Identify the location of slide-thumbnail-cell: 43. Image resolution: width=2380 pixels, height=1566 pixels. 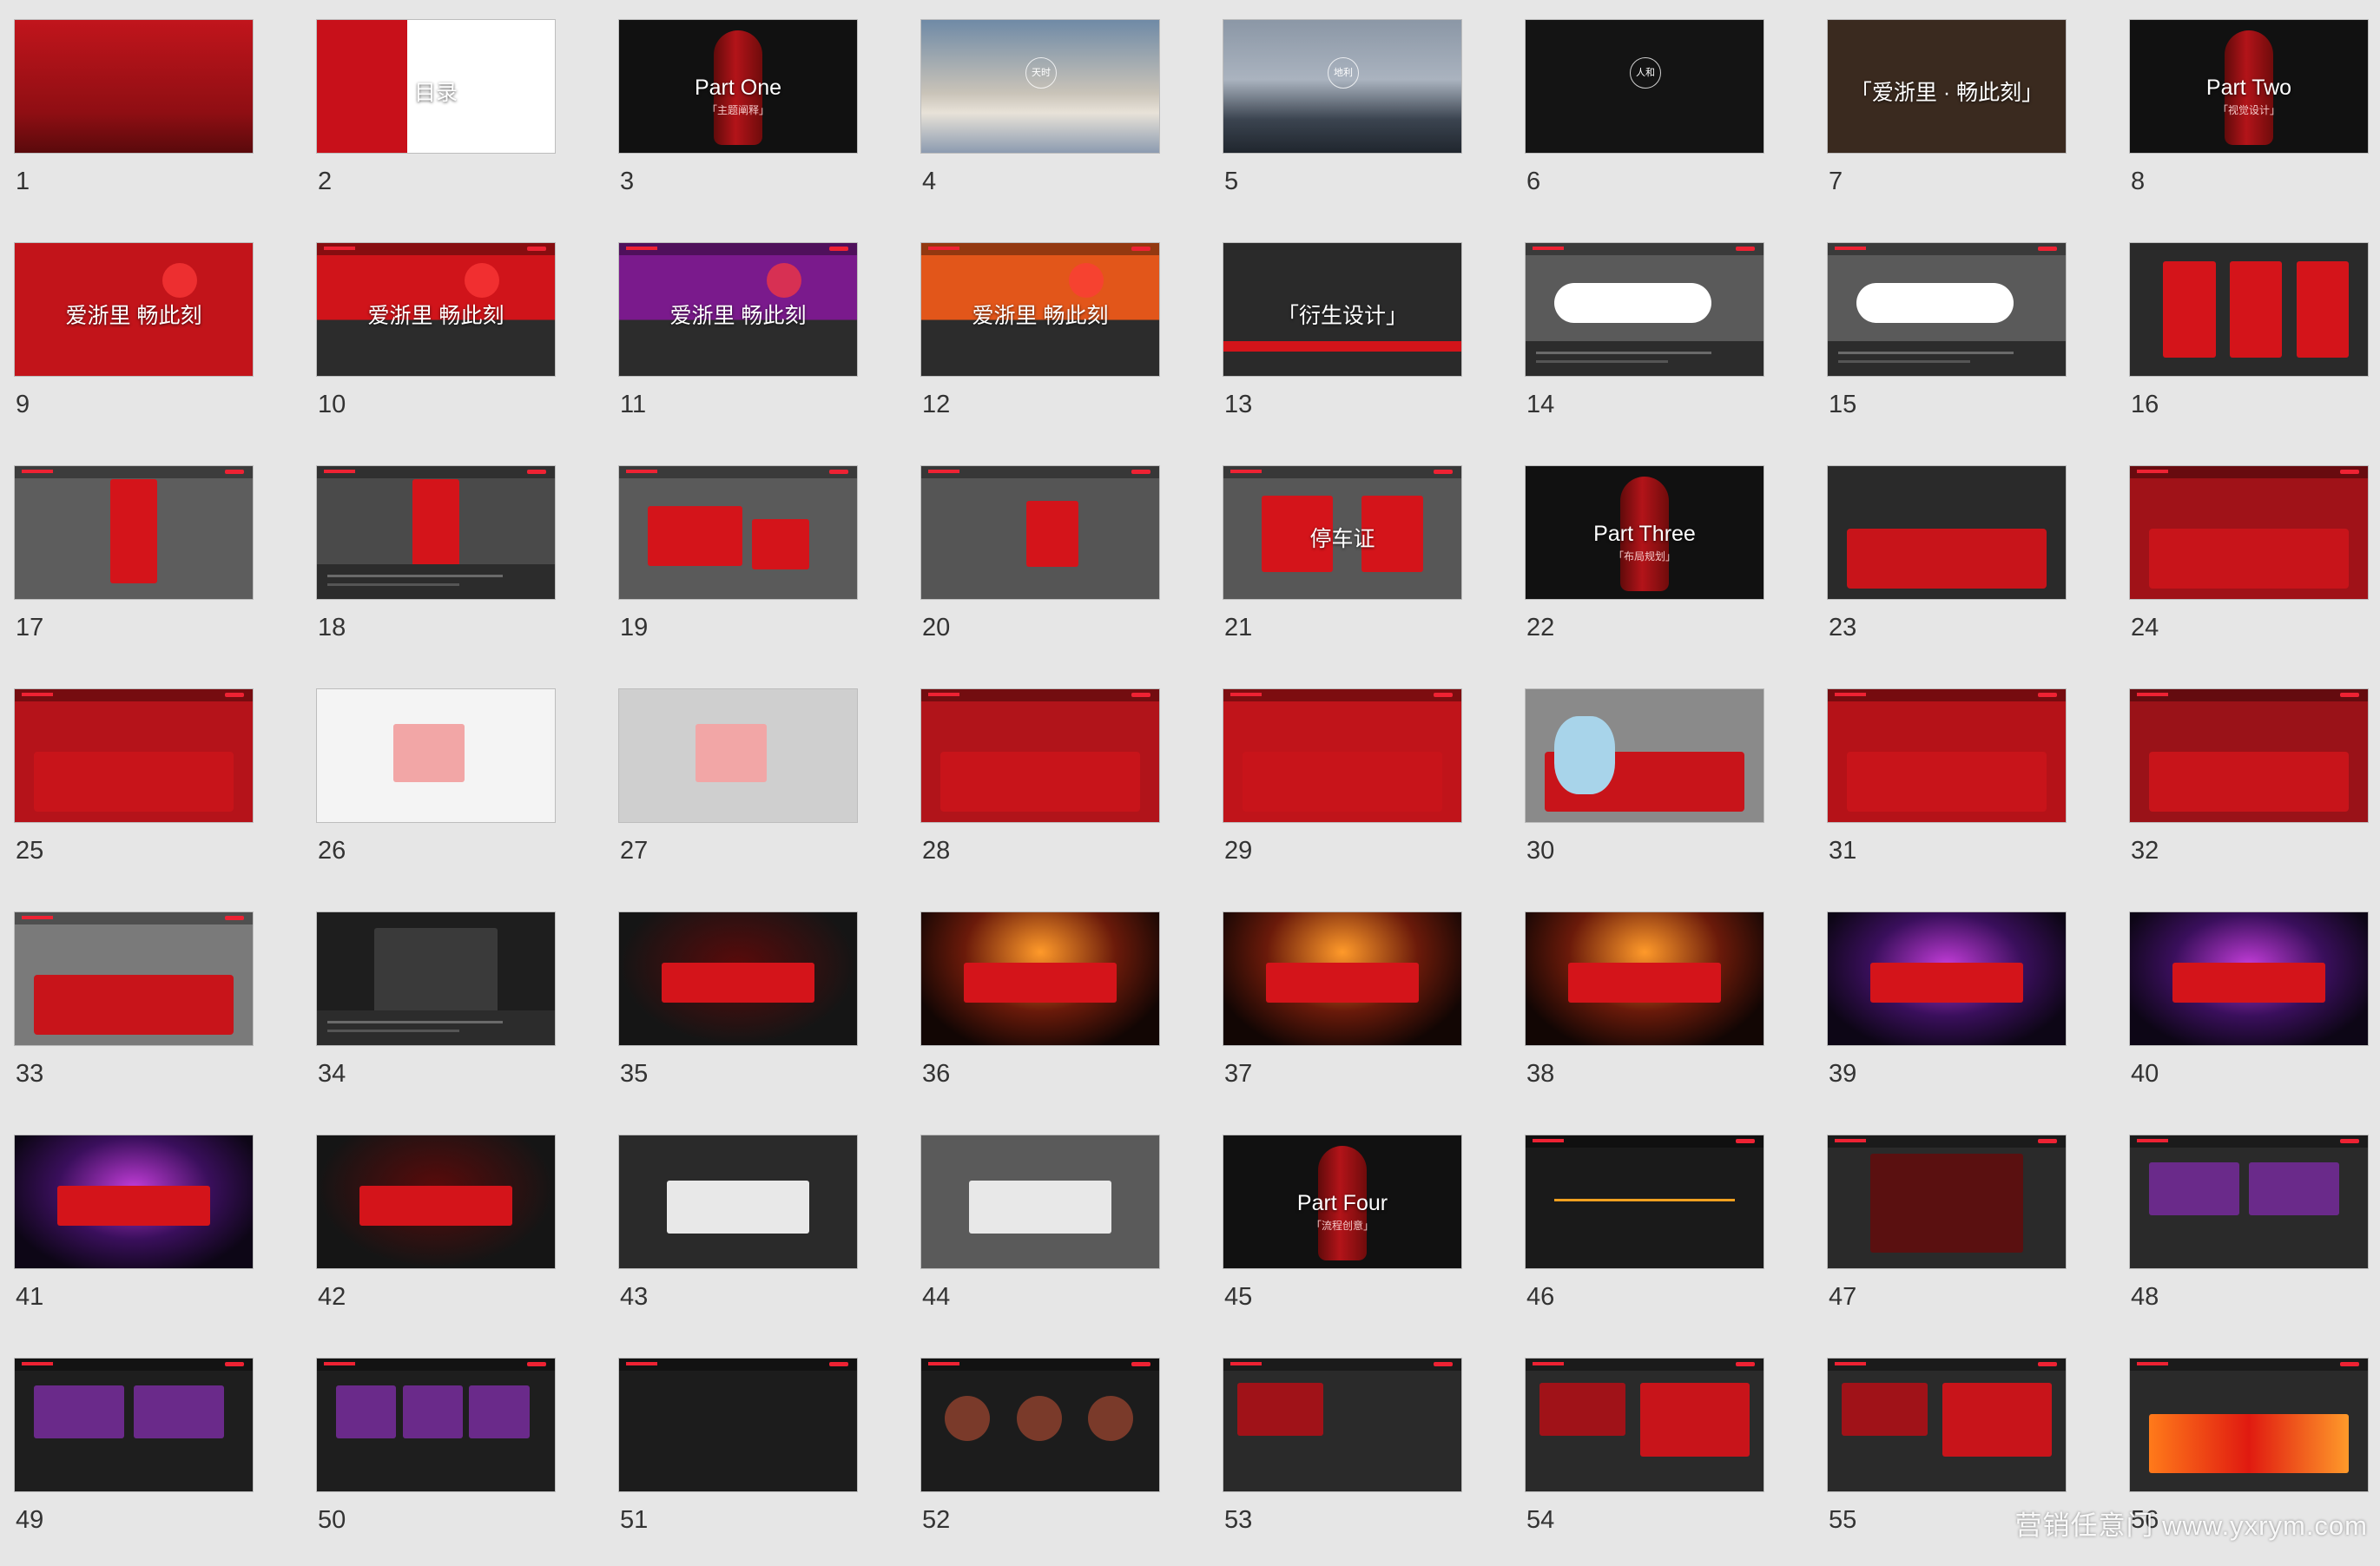
(739, 1239).